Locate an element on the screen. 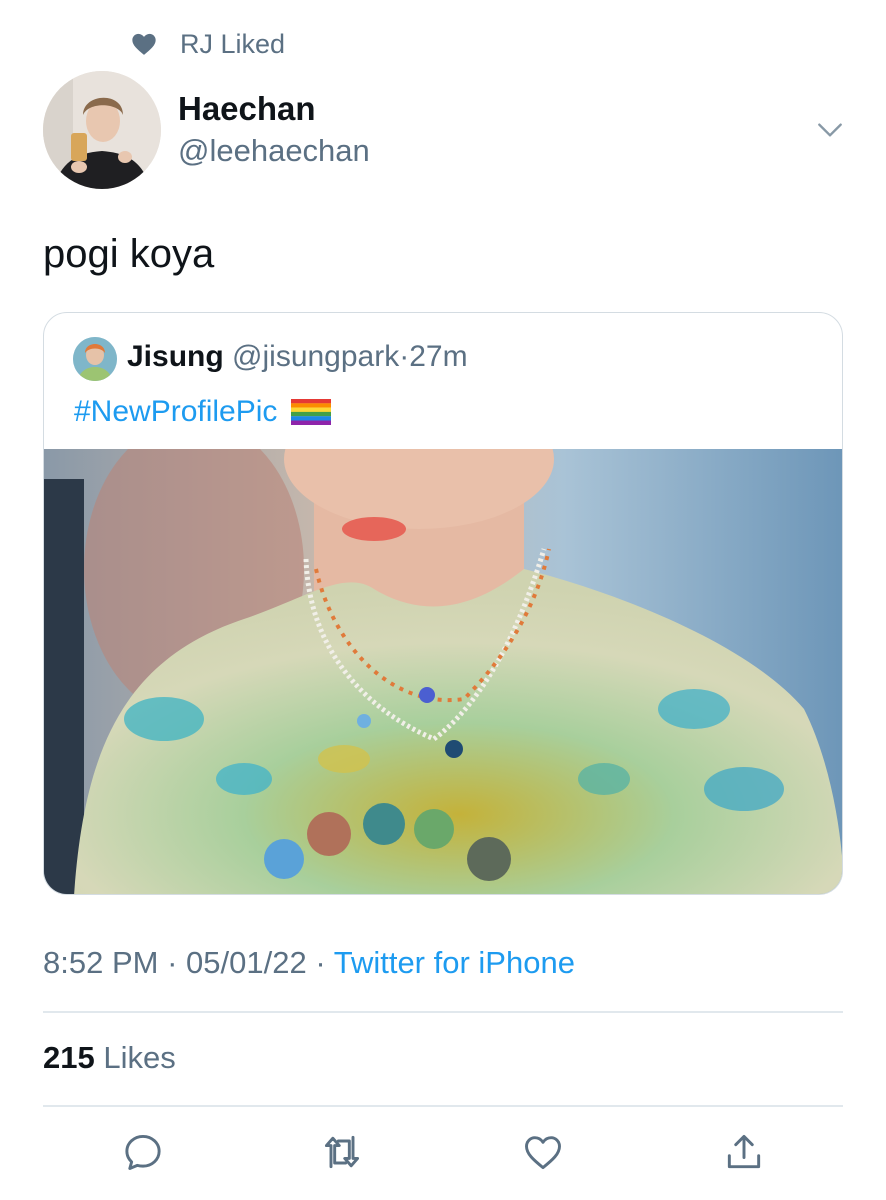 This screenshot has height=1200, width=886. liked-by-text: RJ Liked is located at coordinates (233, 43).